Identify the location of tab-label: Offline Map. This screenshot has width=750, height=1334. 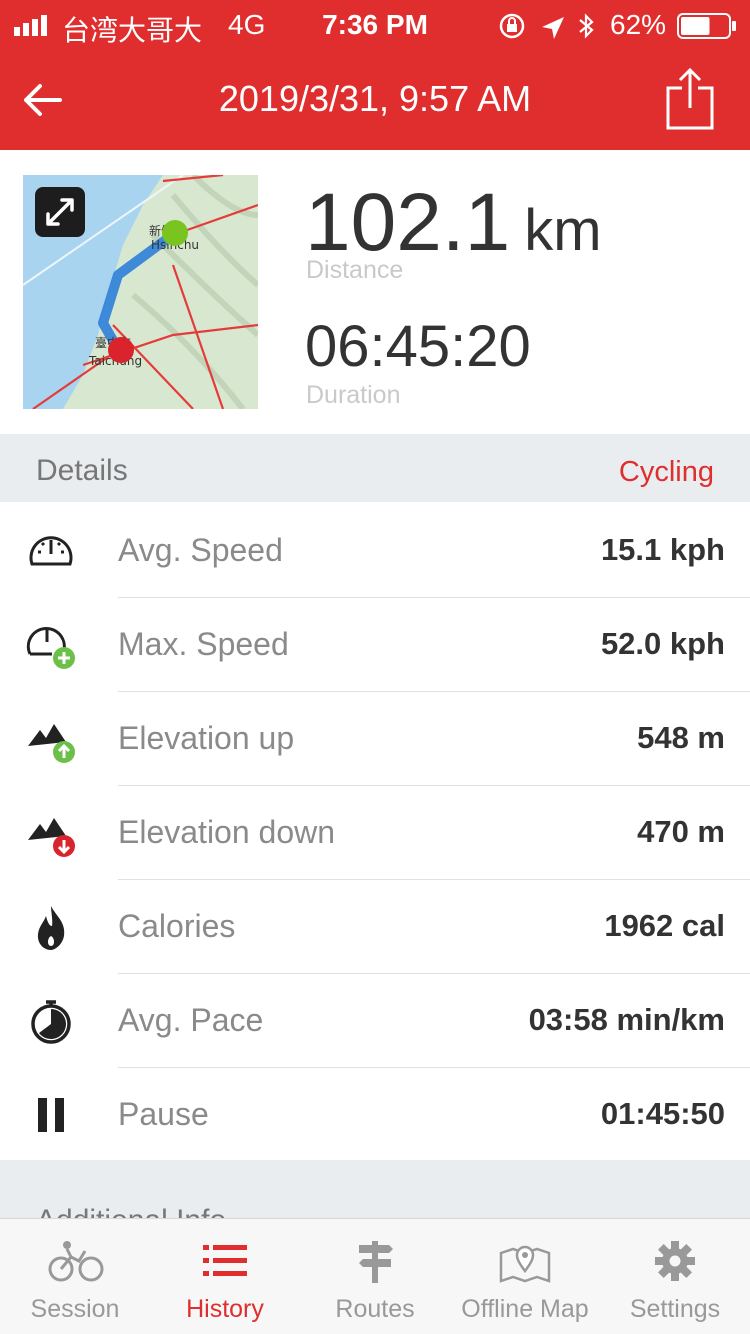
(525, 1309).